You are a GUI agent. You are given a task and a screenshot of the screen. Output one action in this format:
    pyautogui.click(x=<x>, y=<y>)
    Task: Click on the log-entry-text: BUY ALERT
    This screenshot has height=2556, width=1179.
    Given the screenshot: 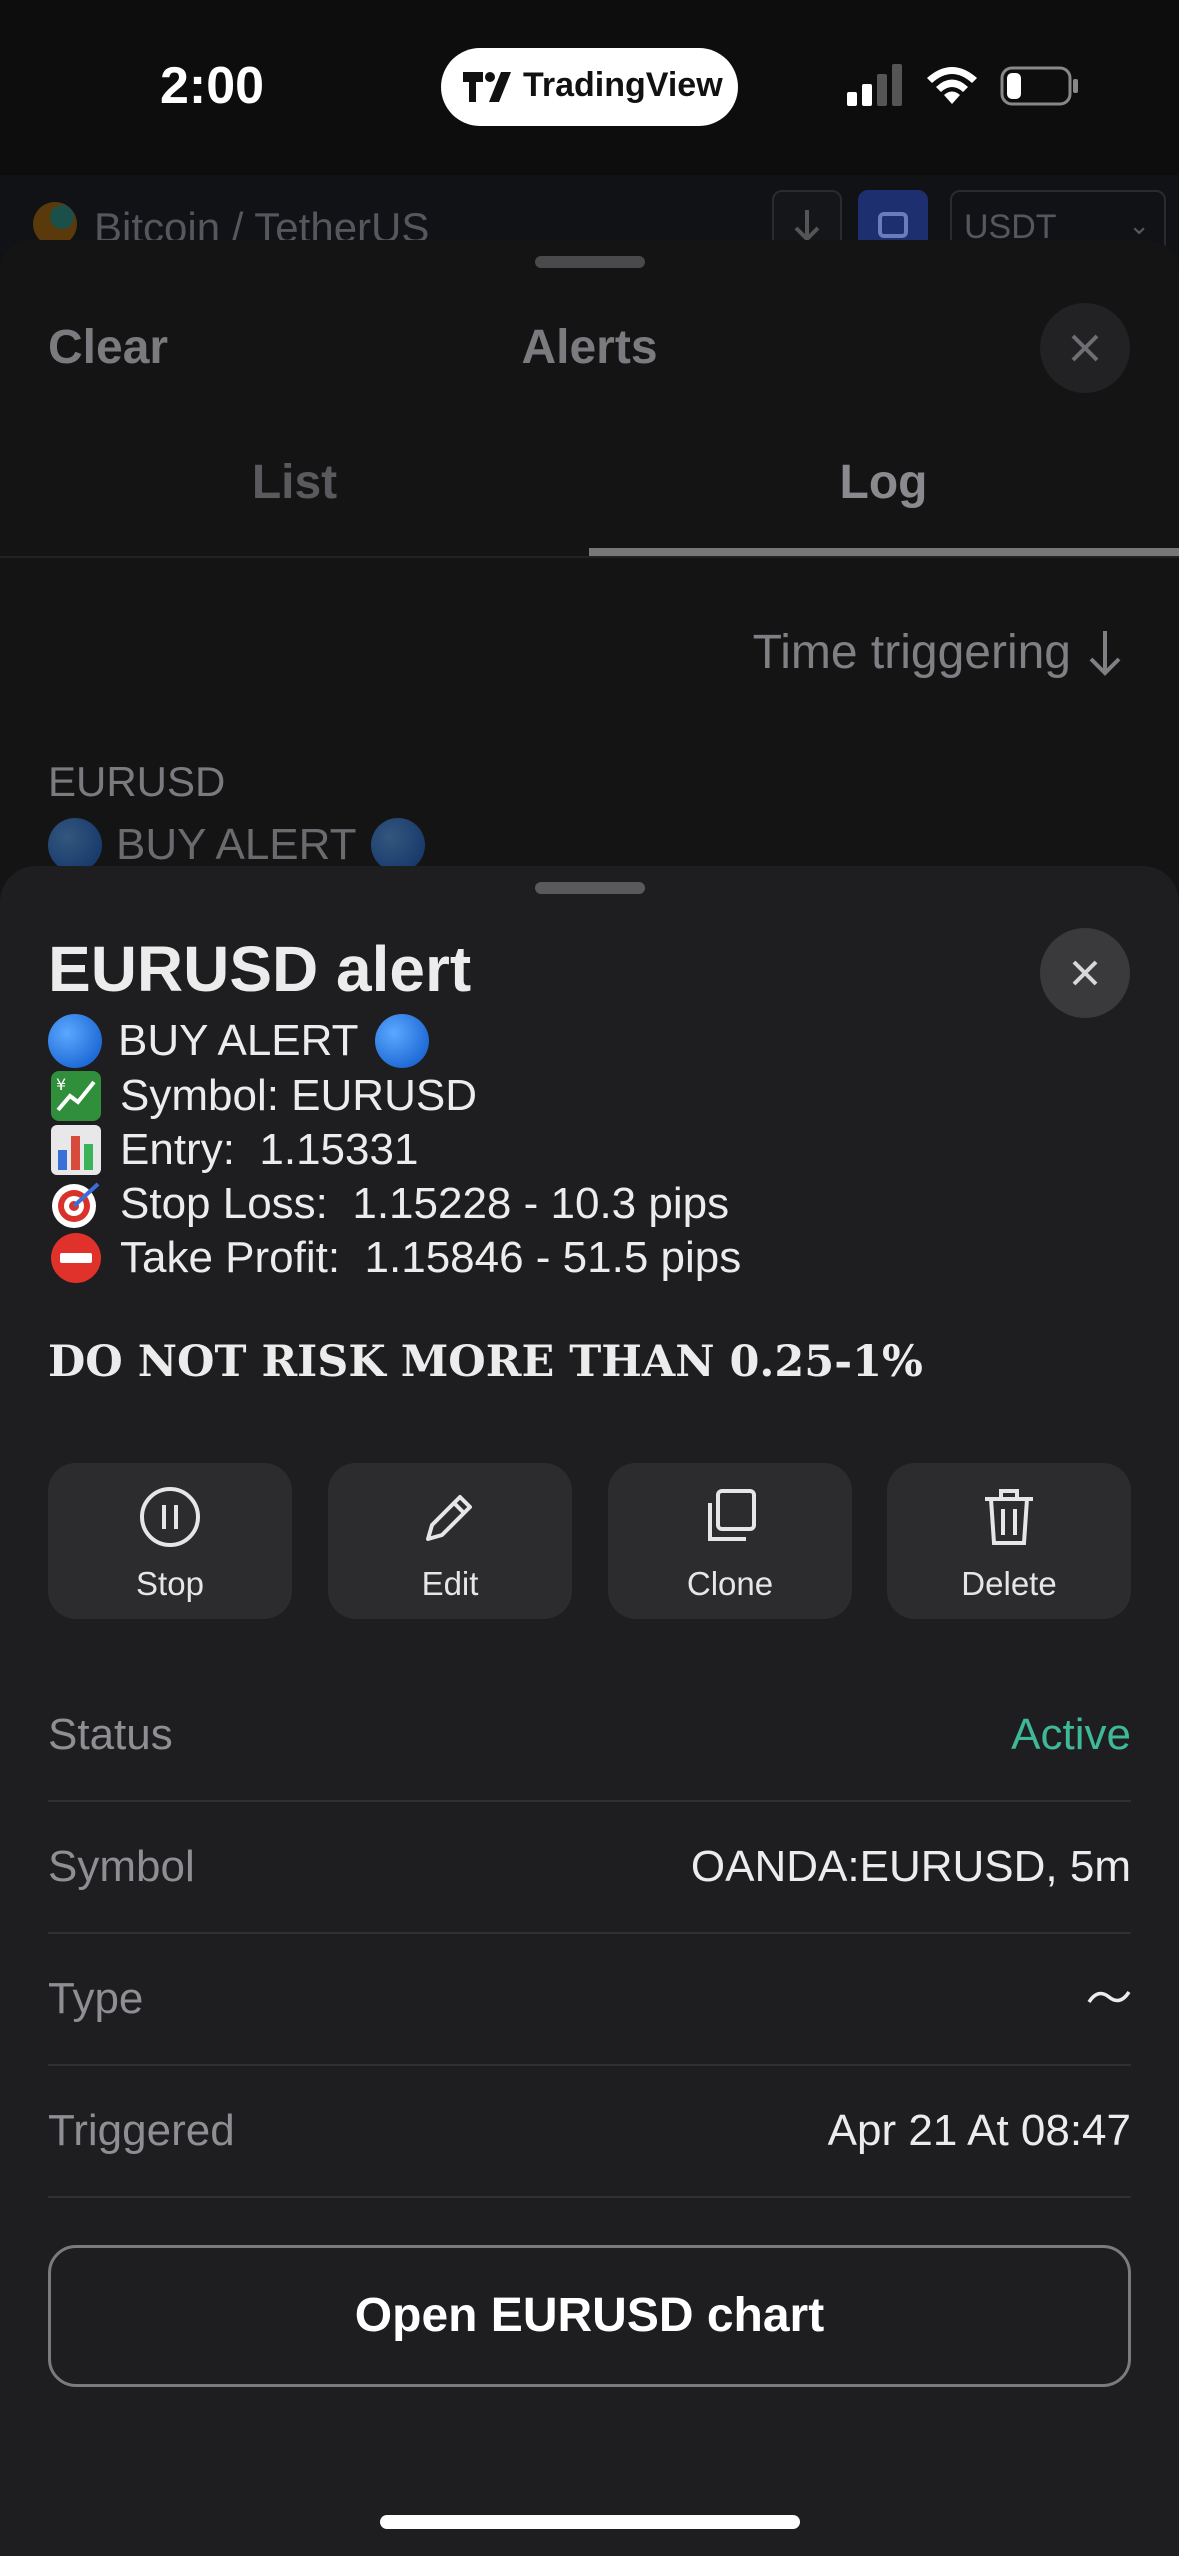 What is the action you would take?
    pyautogui.click(x=236, y=844)
    